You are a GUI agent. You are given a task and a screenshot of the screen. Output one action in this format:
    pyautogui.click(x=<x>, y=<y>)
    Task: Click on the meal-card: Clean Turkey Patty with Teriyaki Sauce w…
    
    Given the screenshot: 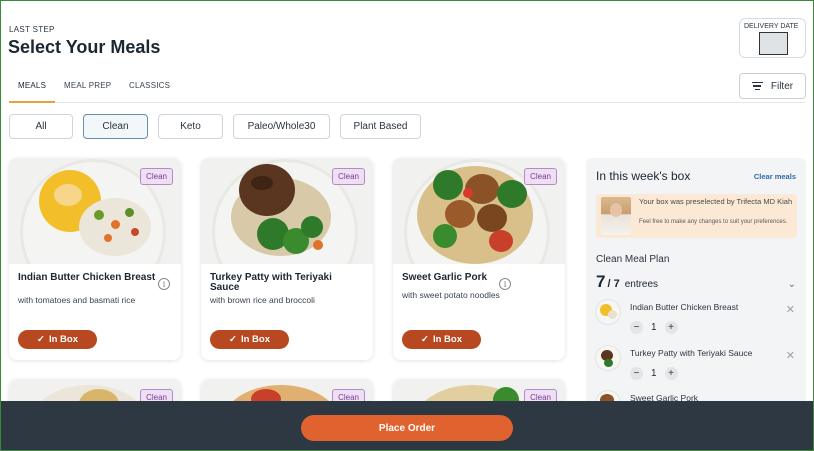 What is the action you would take?
    pyautogui.click(x=287, y=259)
    